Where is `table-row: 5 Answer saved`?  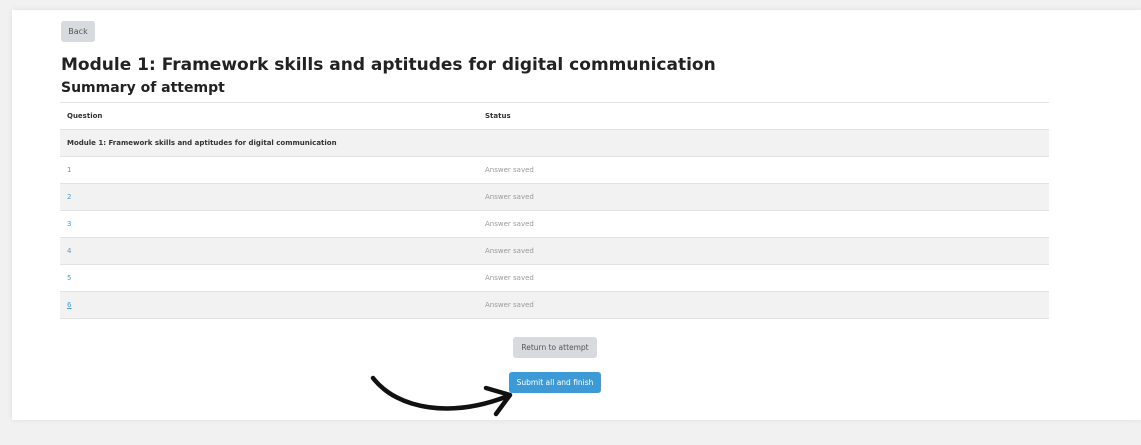
table-row: 5 Answer saved is located at coordinates (554, 278).